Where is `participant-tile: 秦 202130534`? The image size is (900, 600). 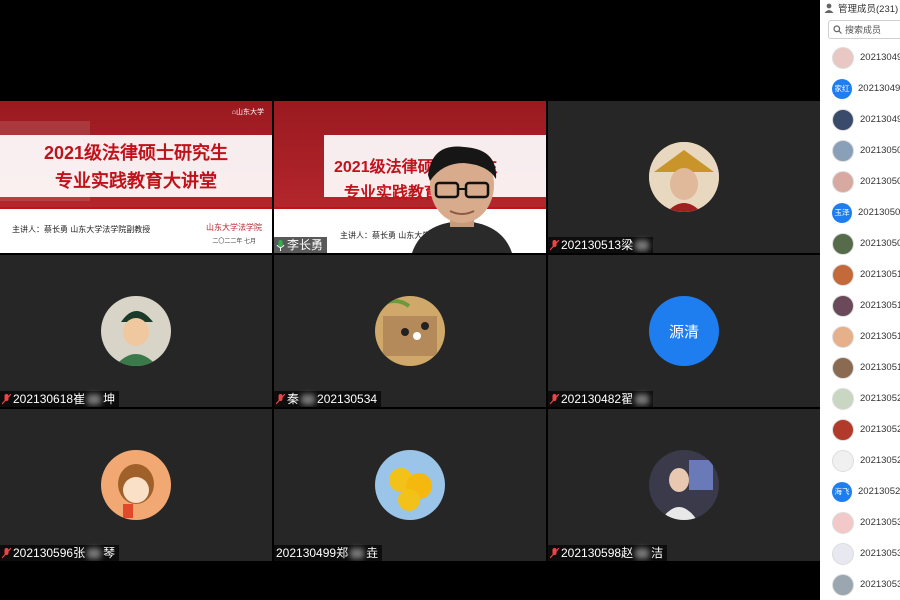 participant-tile: 秦 202130534 is located at coordinates (410, 331).